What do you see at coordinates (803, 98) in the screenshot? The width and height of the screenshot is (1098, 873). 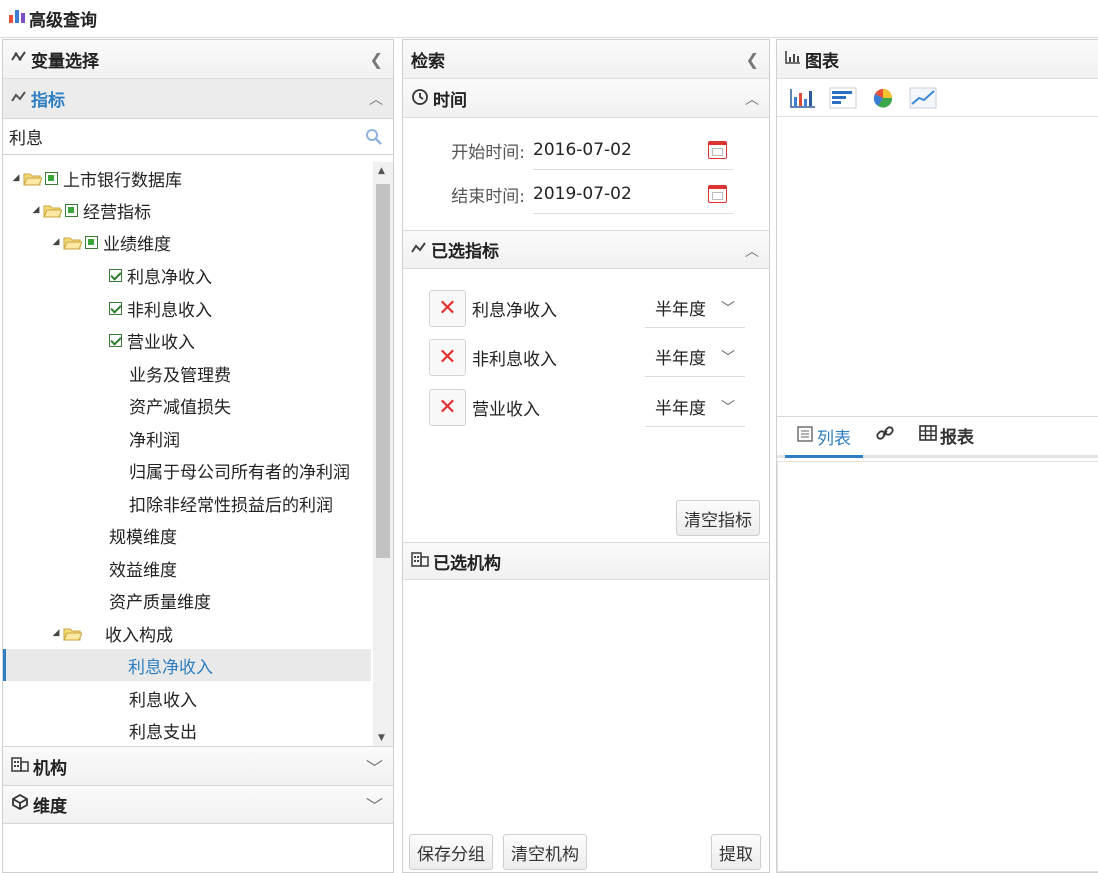 I see `column-chart-icon` at bounding box center [803, 98].